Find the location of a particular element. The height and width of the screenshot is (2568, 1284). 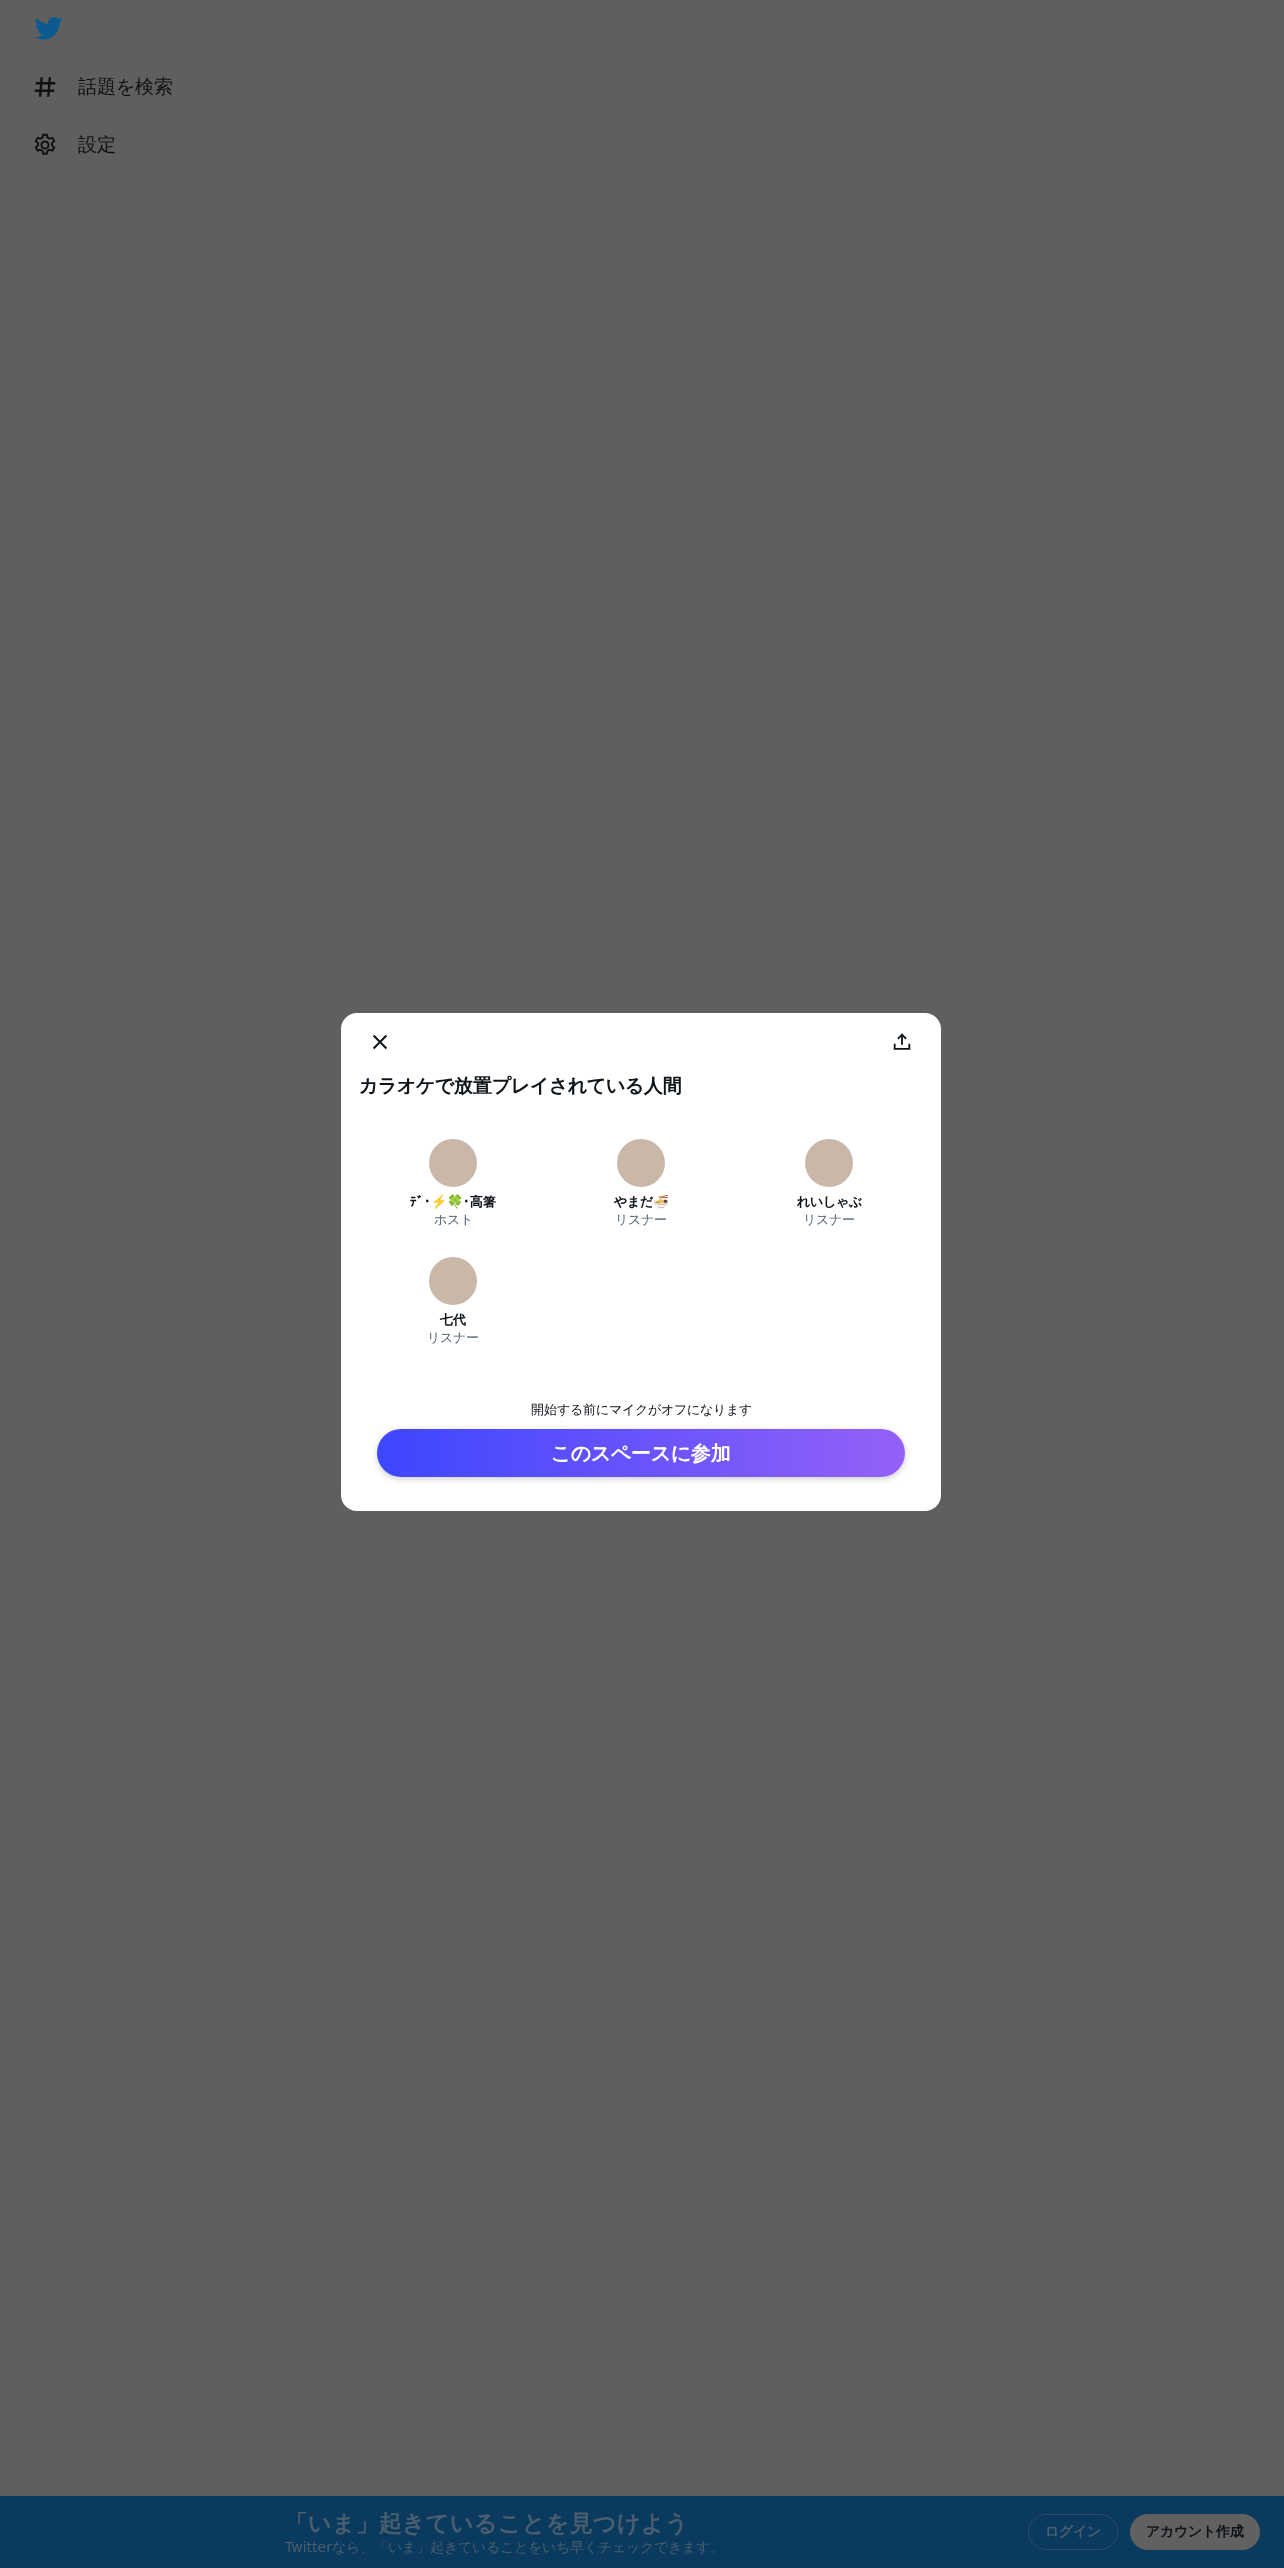

participant-name: 七代 is located at coordinates (453, 1320).